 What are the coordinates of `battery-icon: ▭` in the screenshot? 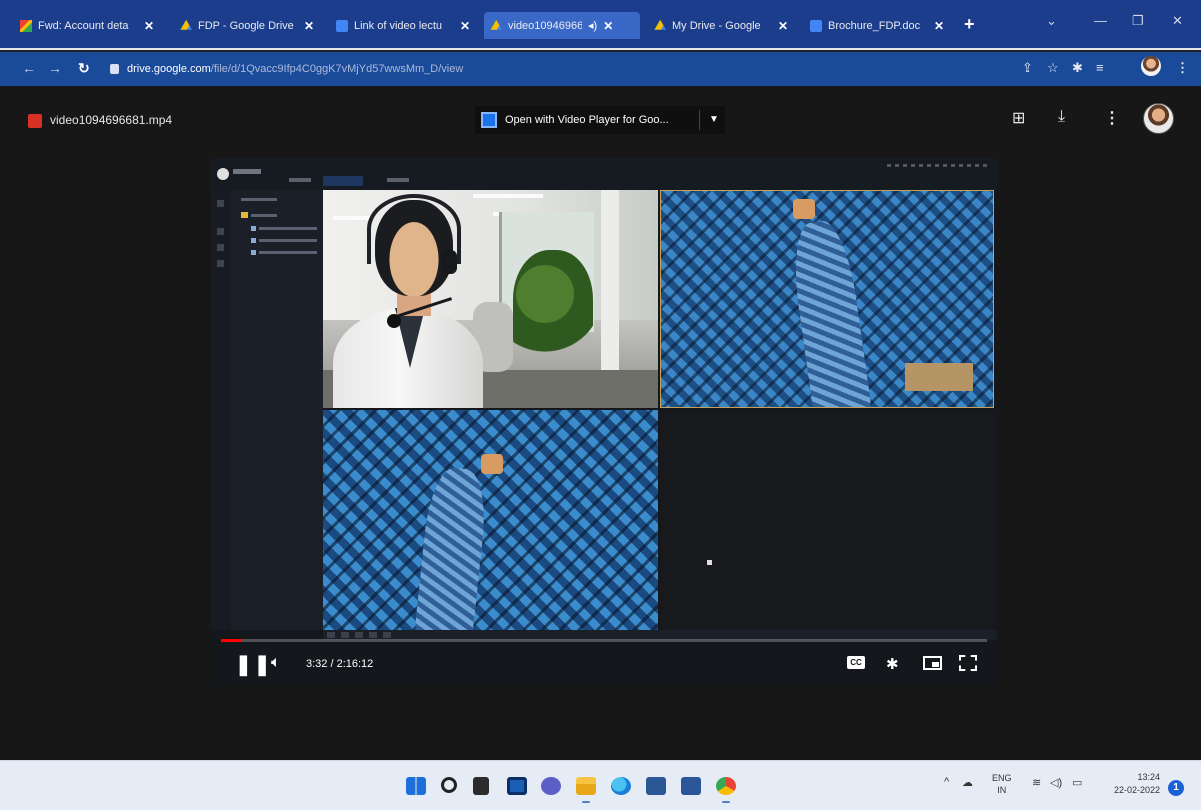 It's located at (1077, 782).